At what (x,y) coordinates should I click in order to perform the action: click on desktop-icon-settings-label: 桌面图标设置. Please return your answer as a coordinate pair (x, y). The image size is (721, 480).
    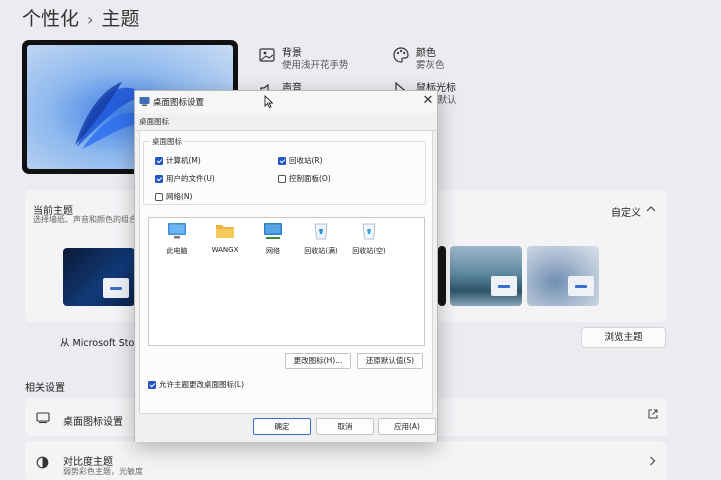
    Looking at the image, I should click on (93, 422).